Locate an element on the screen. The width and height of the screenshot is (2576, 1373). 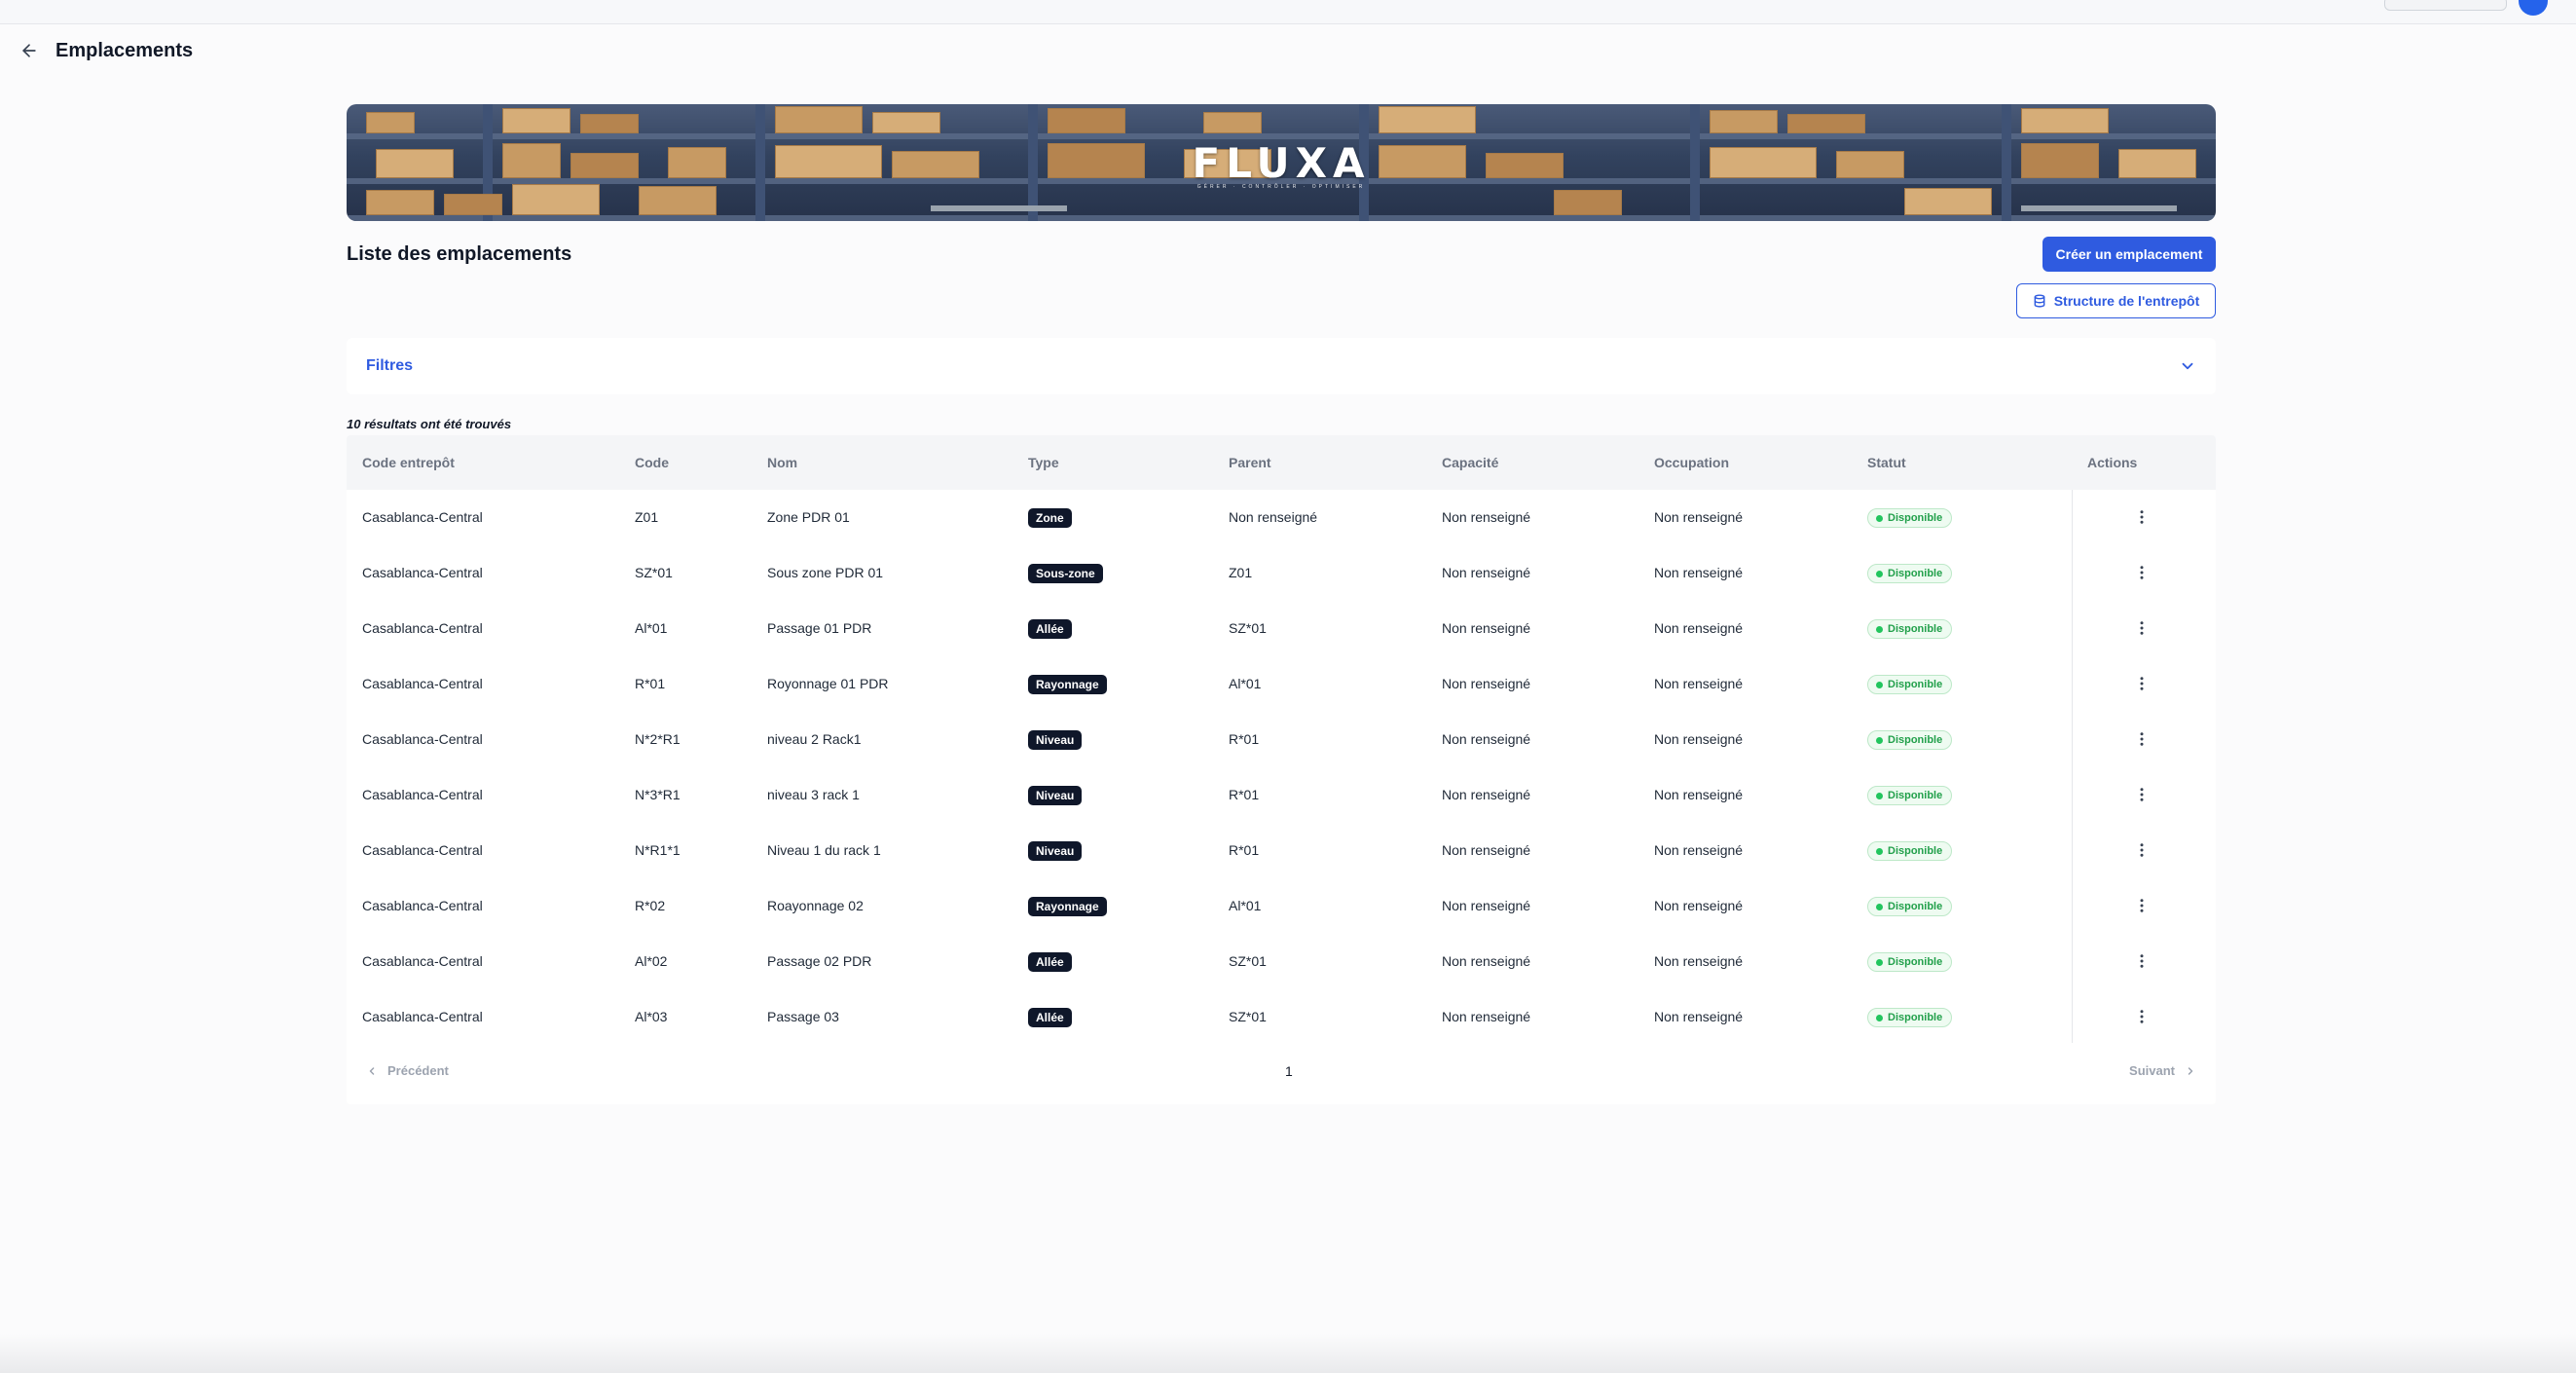
next-page-button: Suivant is located at coordinates (2162, 1071).